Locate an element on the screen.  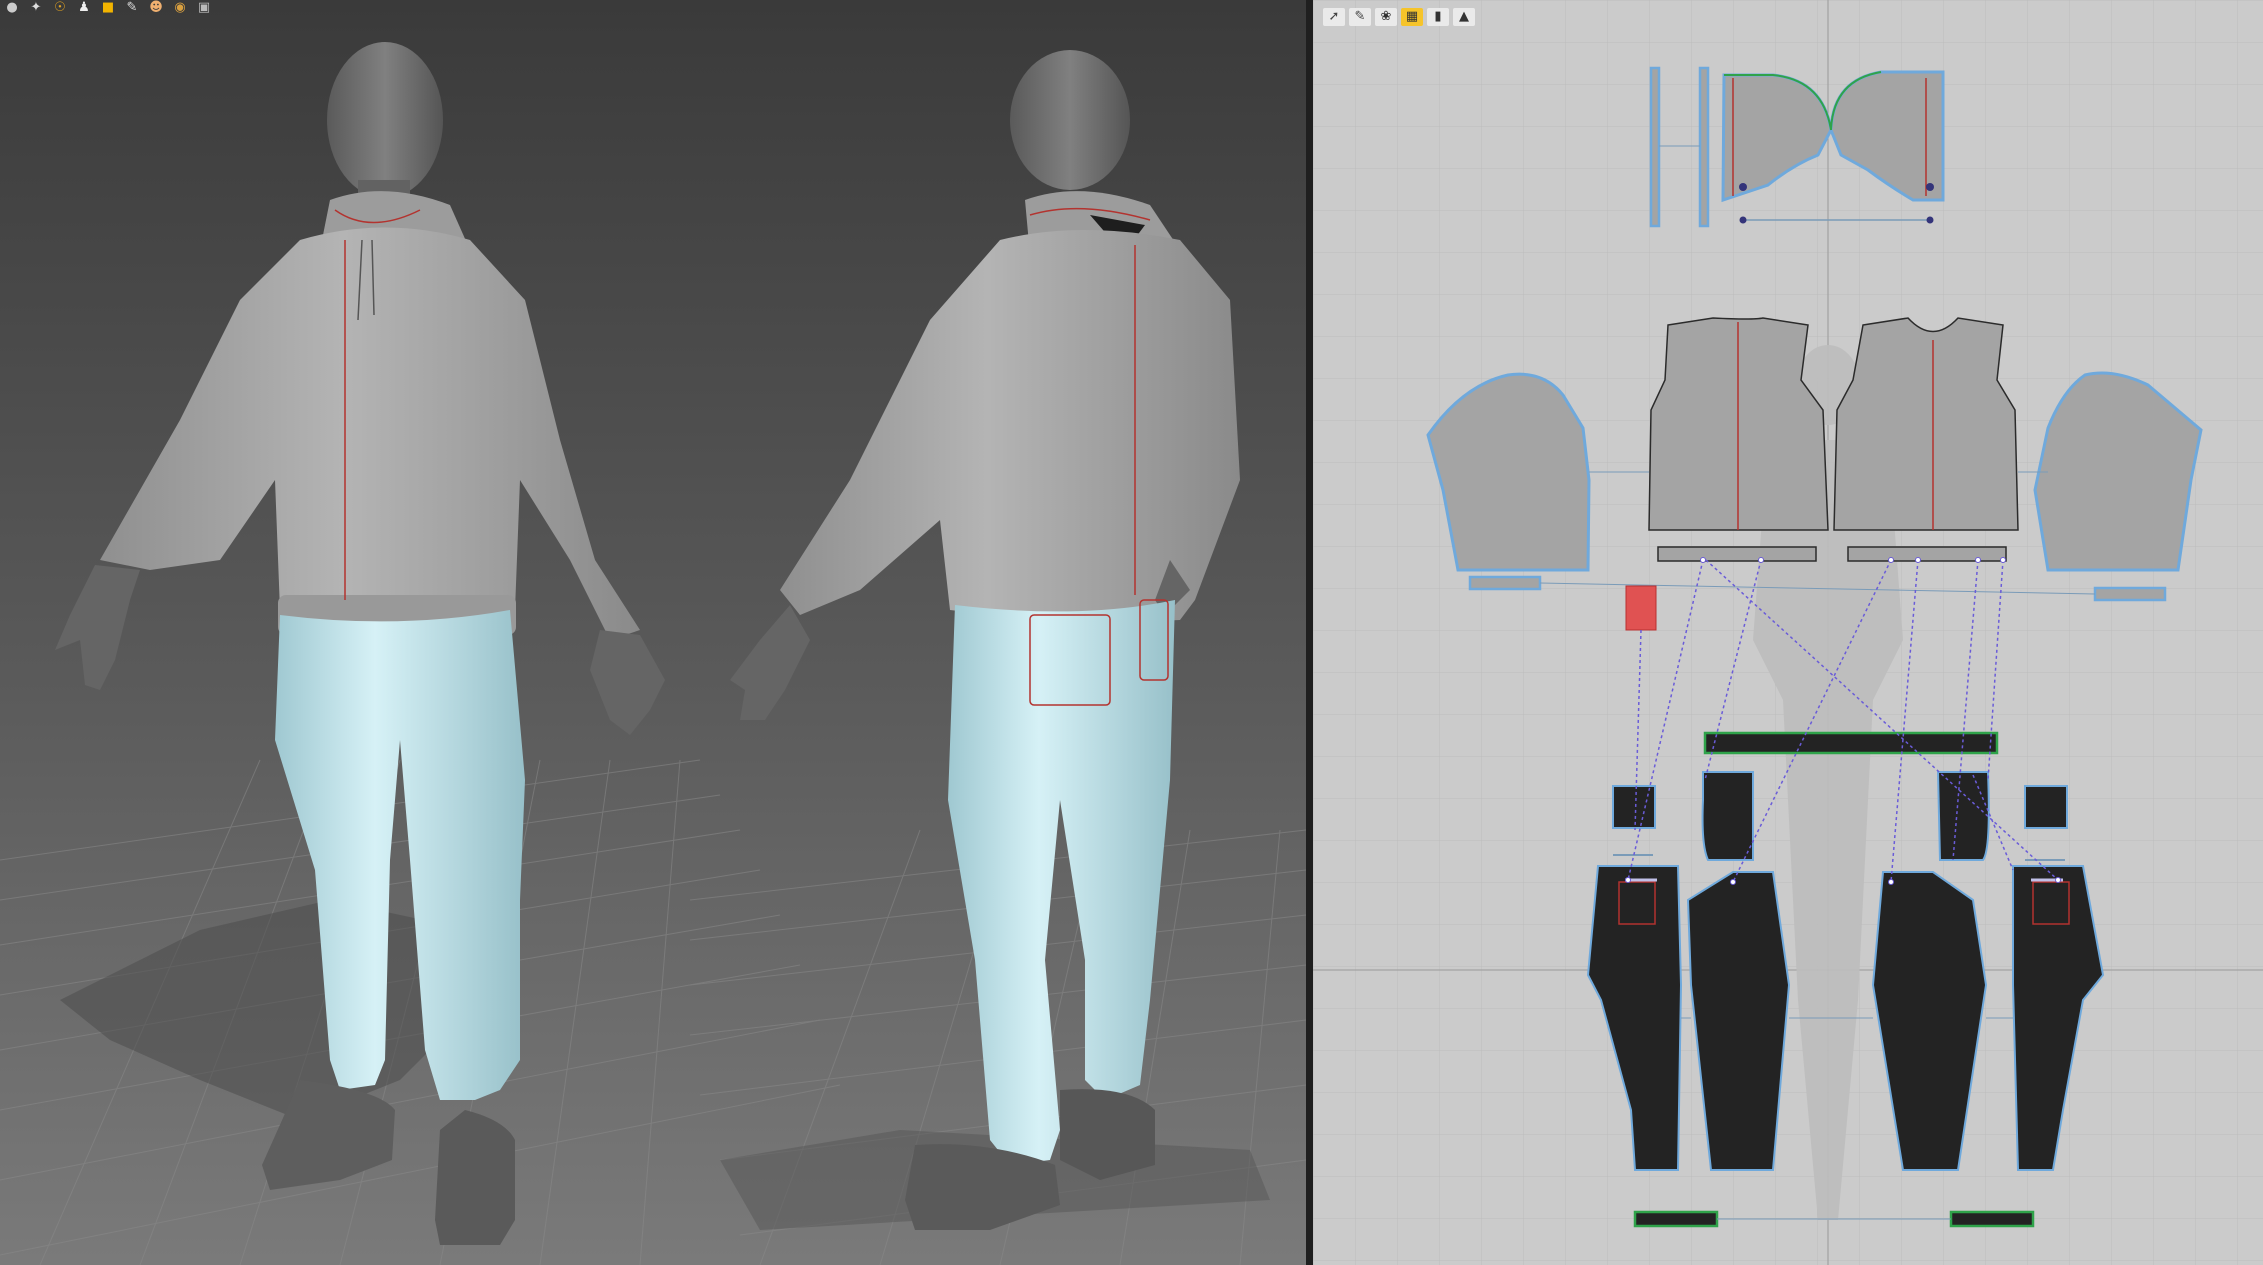
front-hem-band is located at coordinates (1737, 554).